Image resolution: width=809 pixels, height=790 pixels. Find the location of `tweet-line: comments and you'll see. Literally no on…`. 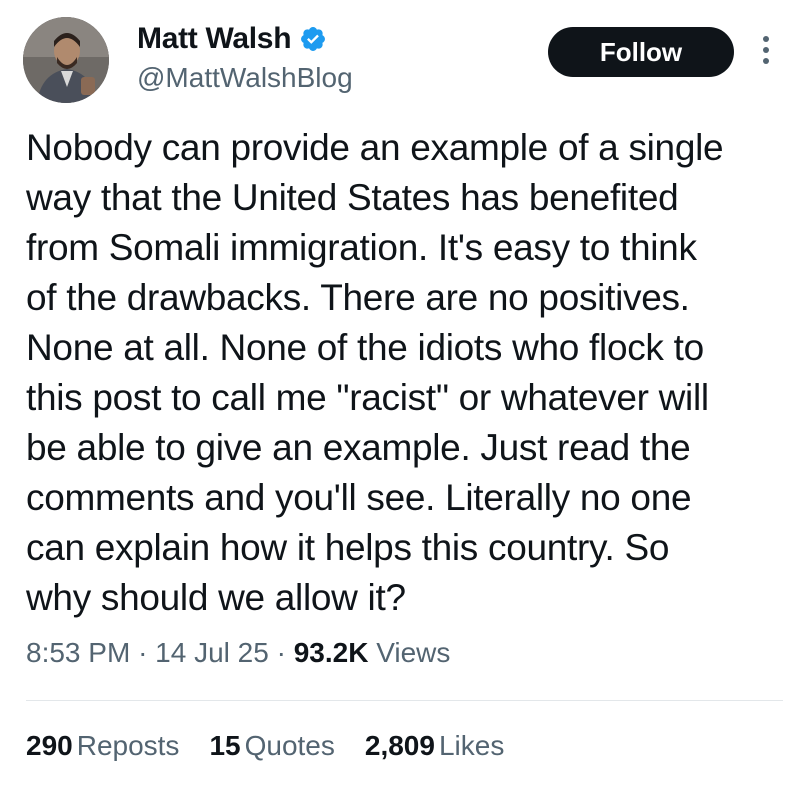

tweet-line: comments and you'll see. Literally no on… is located at coordinates (359, 497).